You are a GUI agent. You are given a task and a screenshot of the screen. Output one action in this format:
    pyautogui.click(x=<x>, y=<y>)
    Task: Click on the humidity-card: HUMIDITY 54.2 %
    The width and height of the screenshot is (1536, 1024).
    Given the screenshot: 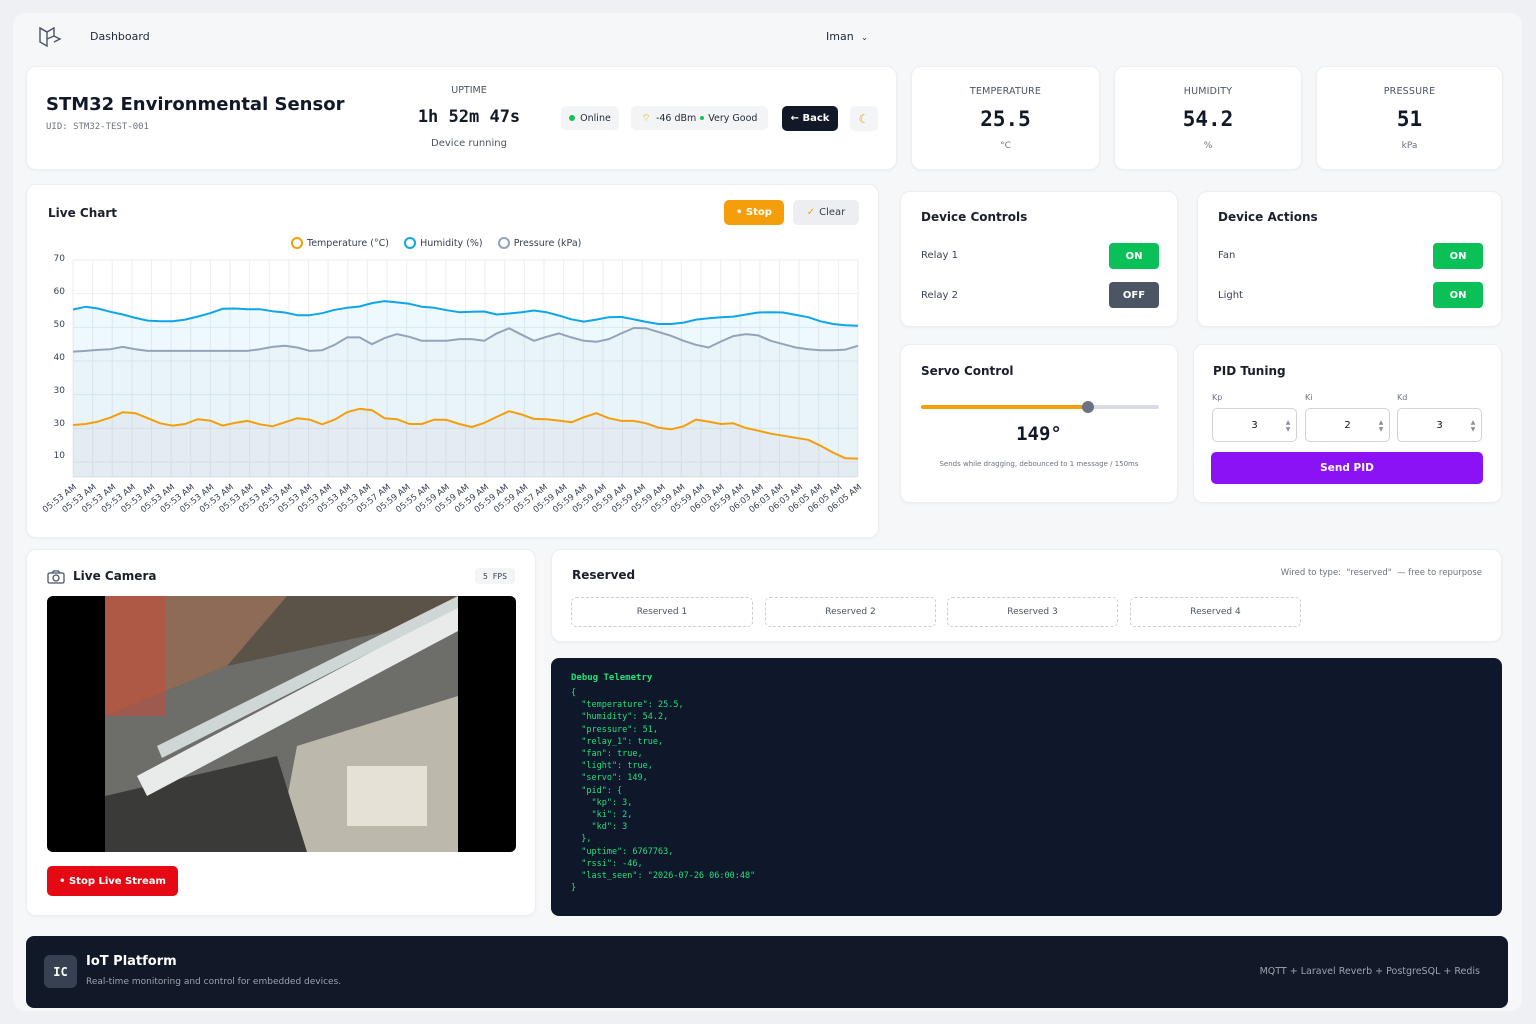 What is the action you would take?
    pyautogui.click(x=1208, y=118)
    